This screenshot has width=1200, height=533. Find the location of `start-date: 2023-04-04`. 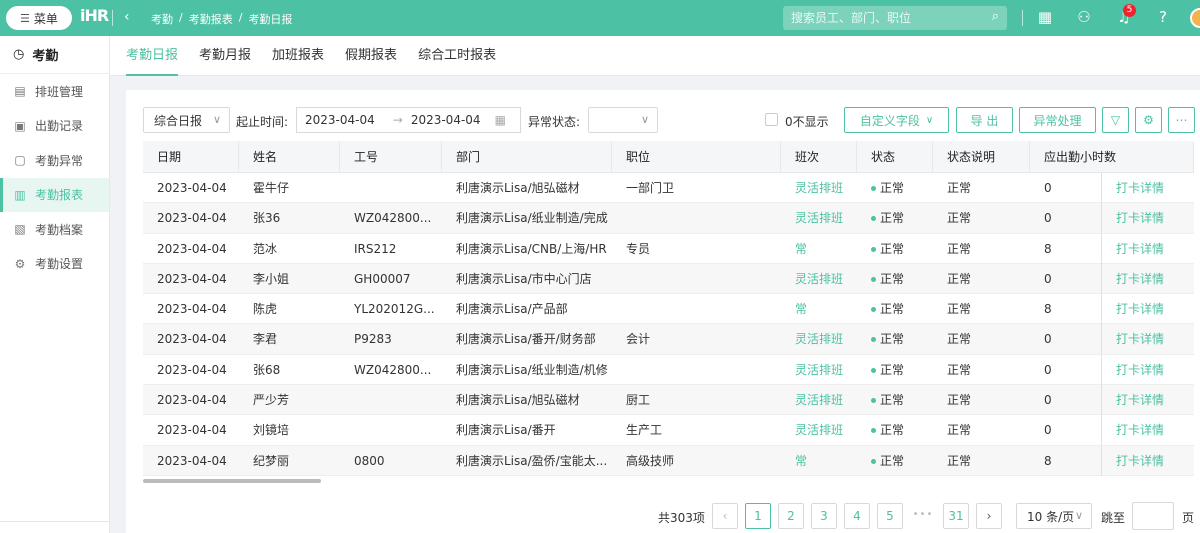

start-date: 2023-04-04 is located at coordinates (340, 120).